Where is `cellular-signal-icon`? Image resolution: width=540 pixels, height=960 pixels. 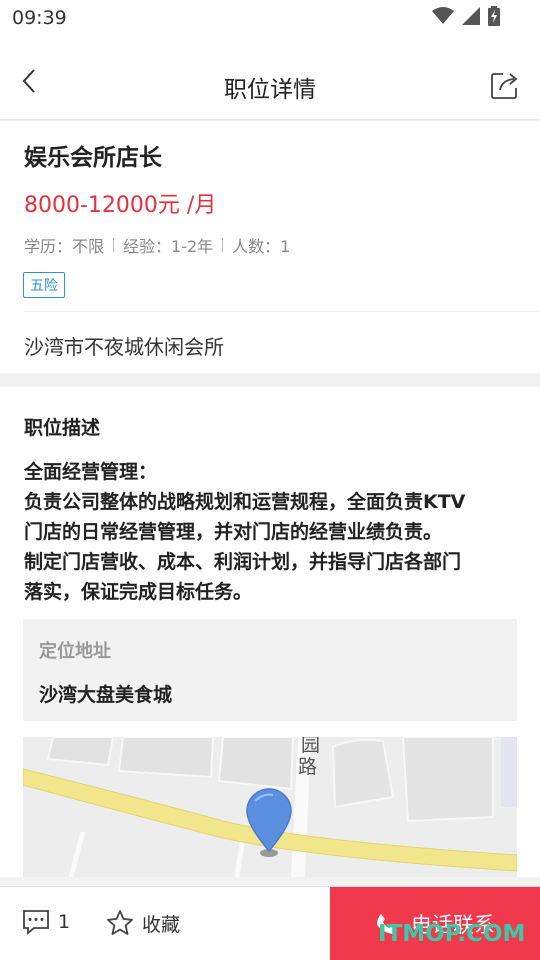
cellular-signal-icon is located at coordinates (471, 18).